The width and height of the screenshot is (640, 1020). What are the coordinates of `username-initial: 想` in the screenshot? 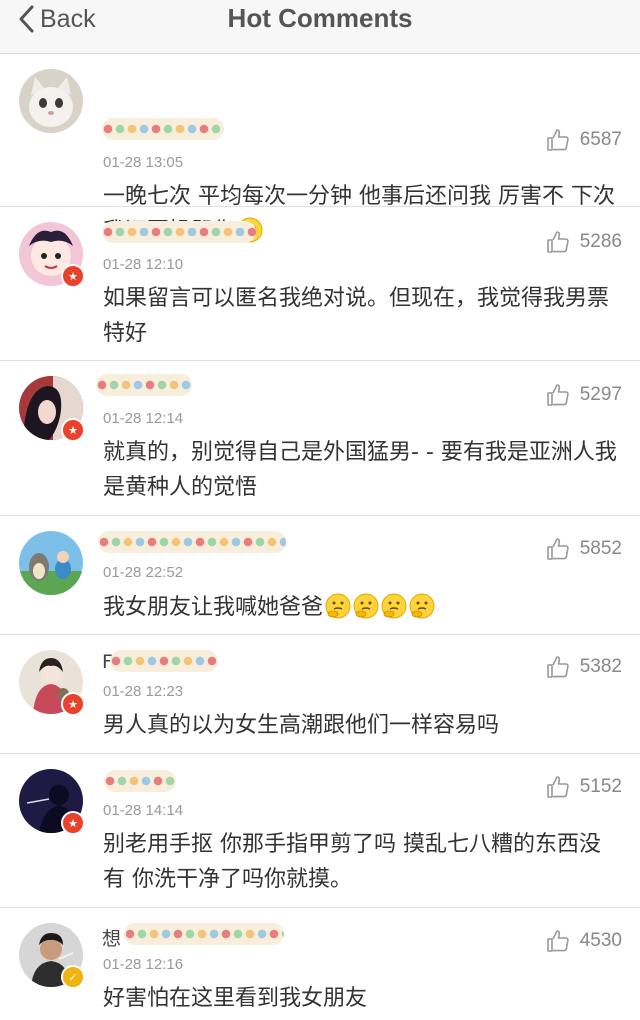 It's located at (112, 939).